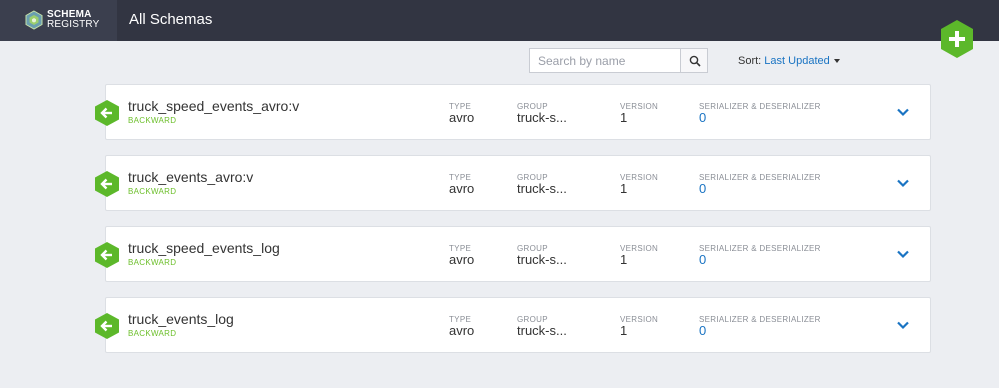  What do you see at coordinates (190, 177) in the screenshot?
I see `schema-name: truck_events_avro:v` at bounding box center [190, 177].